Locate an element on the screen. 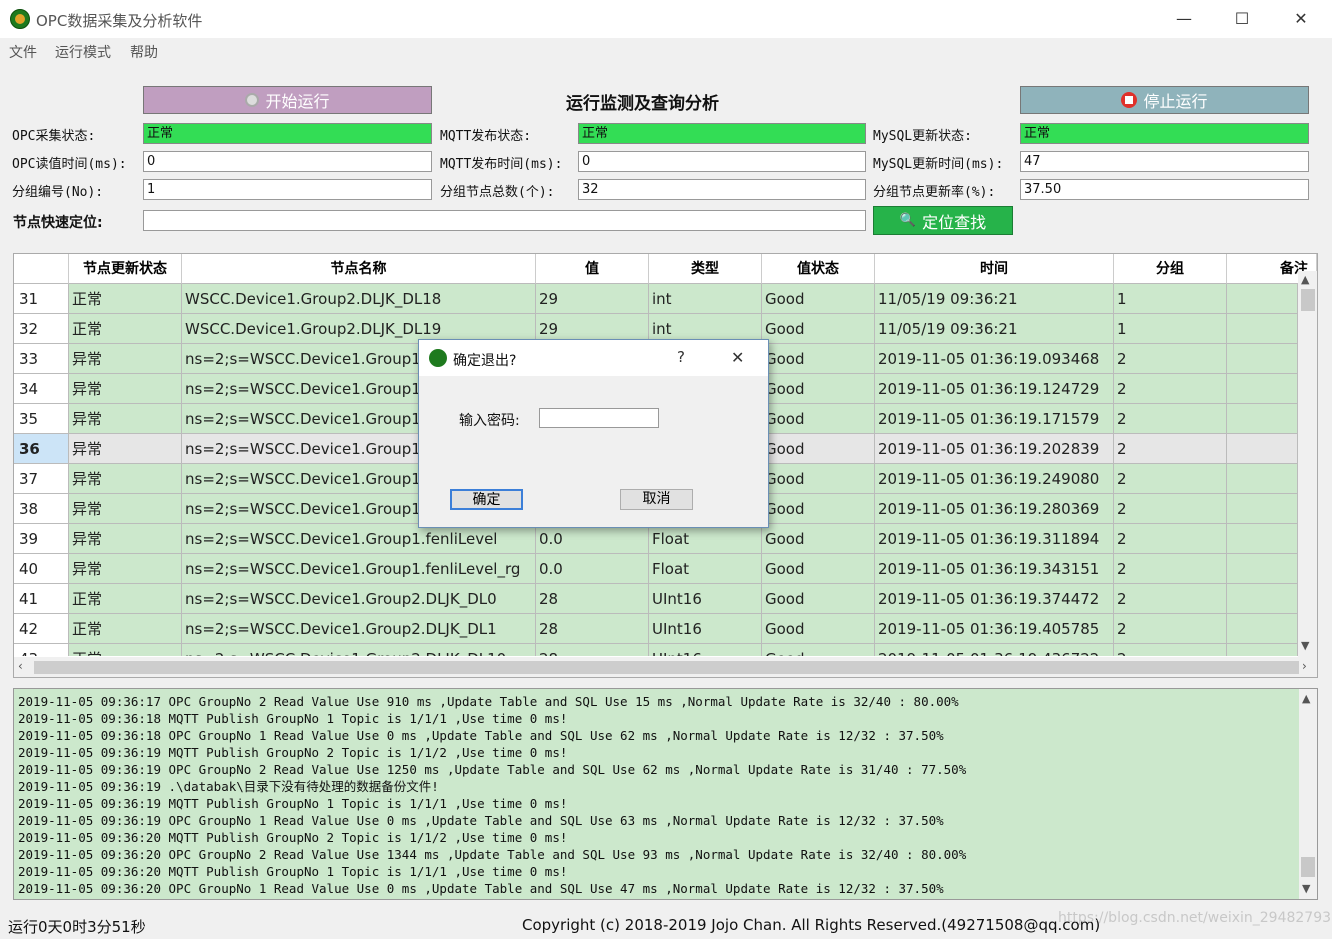 The width and height of the screenshot is (1332, 939). update-rate-field: 37.50 is located at coordinates (1164, 189).